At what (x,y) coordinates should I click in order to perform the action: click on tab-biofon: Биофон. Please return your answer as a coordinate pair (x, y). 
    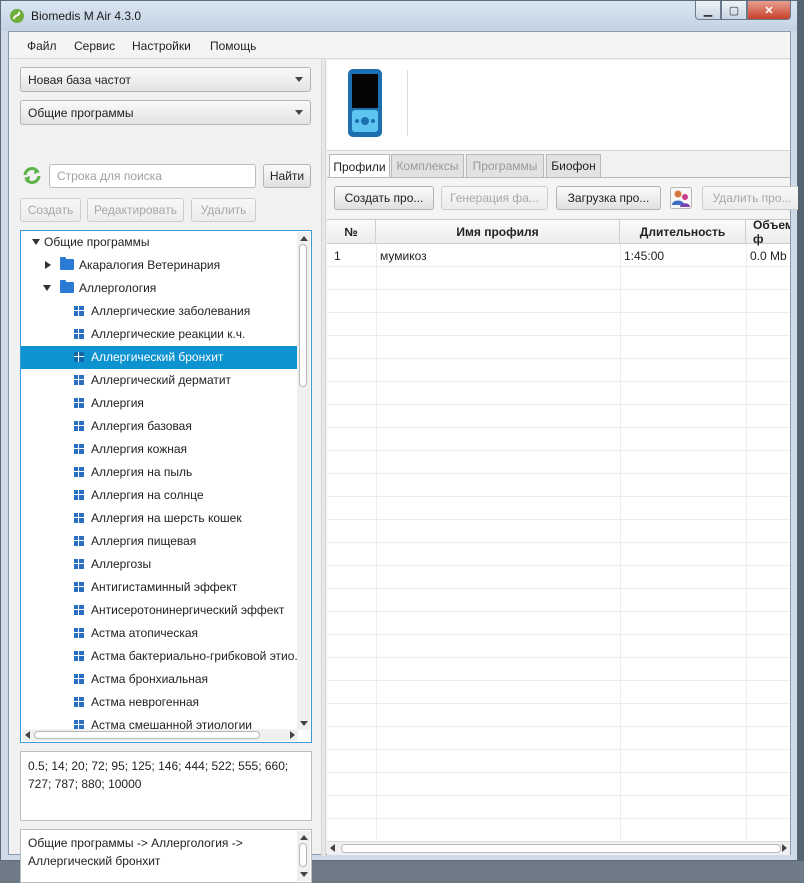
    Looking at the image, I should click on (573, 165).